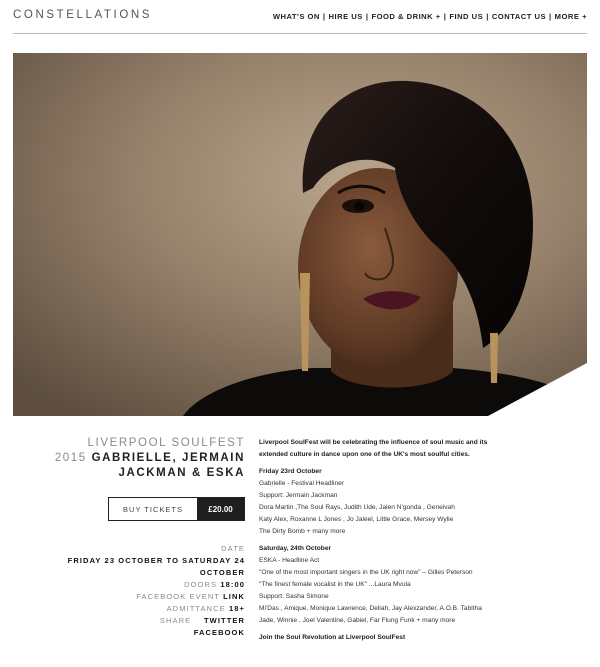  What do you see at coordinates (222, 572) in the screenshot?
I see `date-value-line-2: OCTOBER` at bounding box center [222, 572].